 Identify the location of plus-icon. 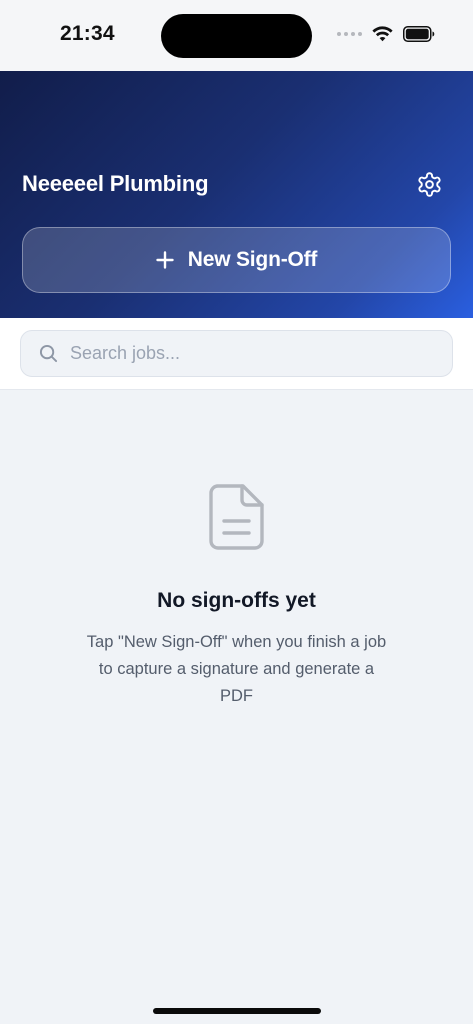
(165, 260).